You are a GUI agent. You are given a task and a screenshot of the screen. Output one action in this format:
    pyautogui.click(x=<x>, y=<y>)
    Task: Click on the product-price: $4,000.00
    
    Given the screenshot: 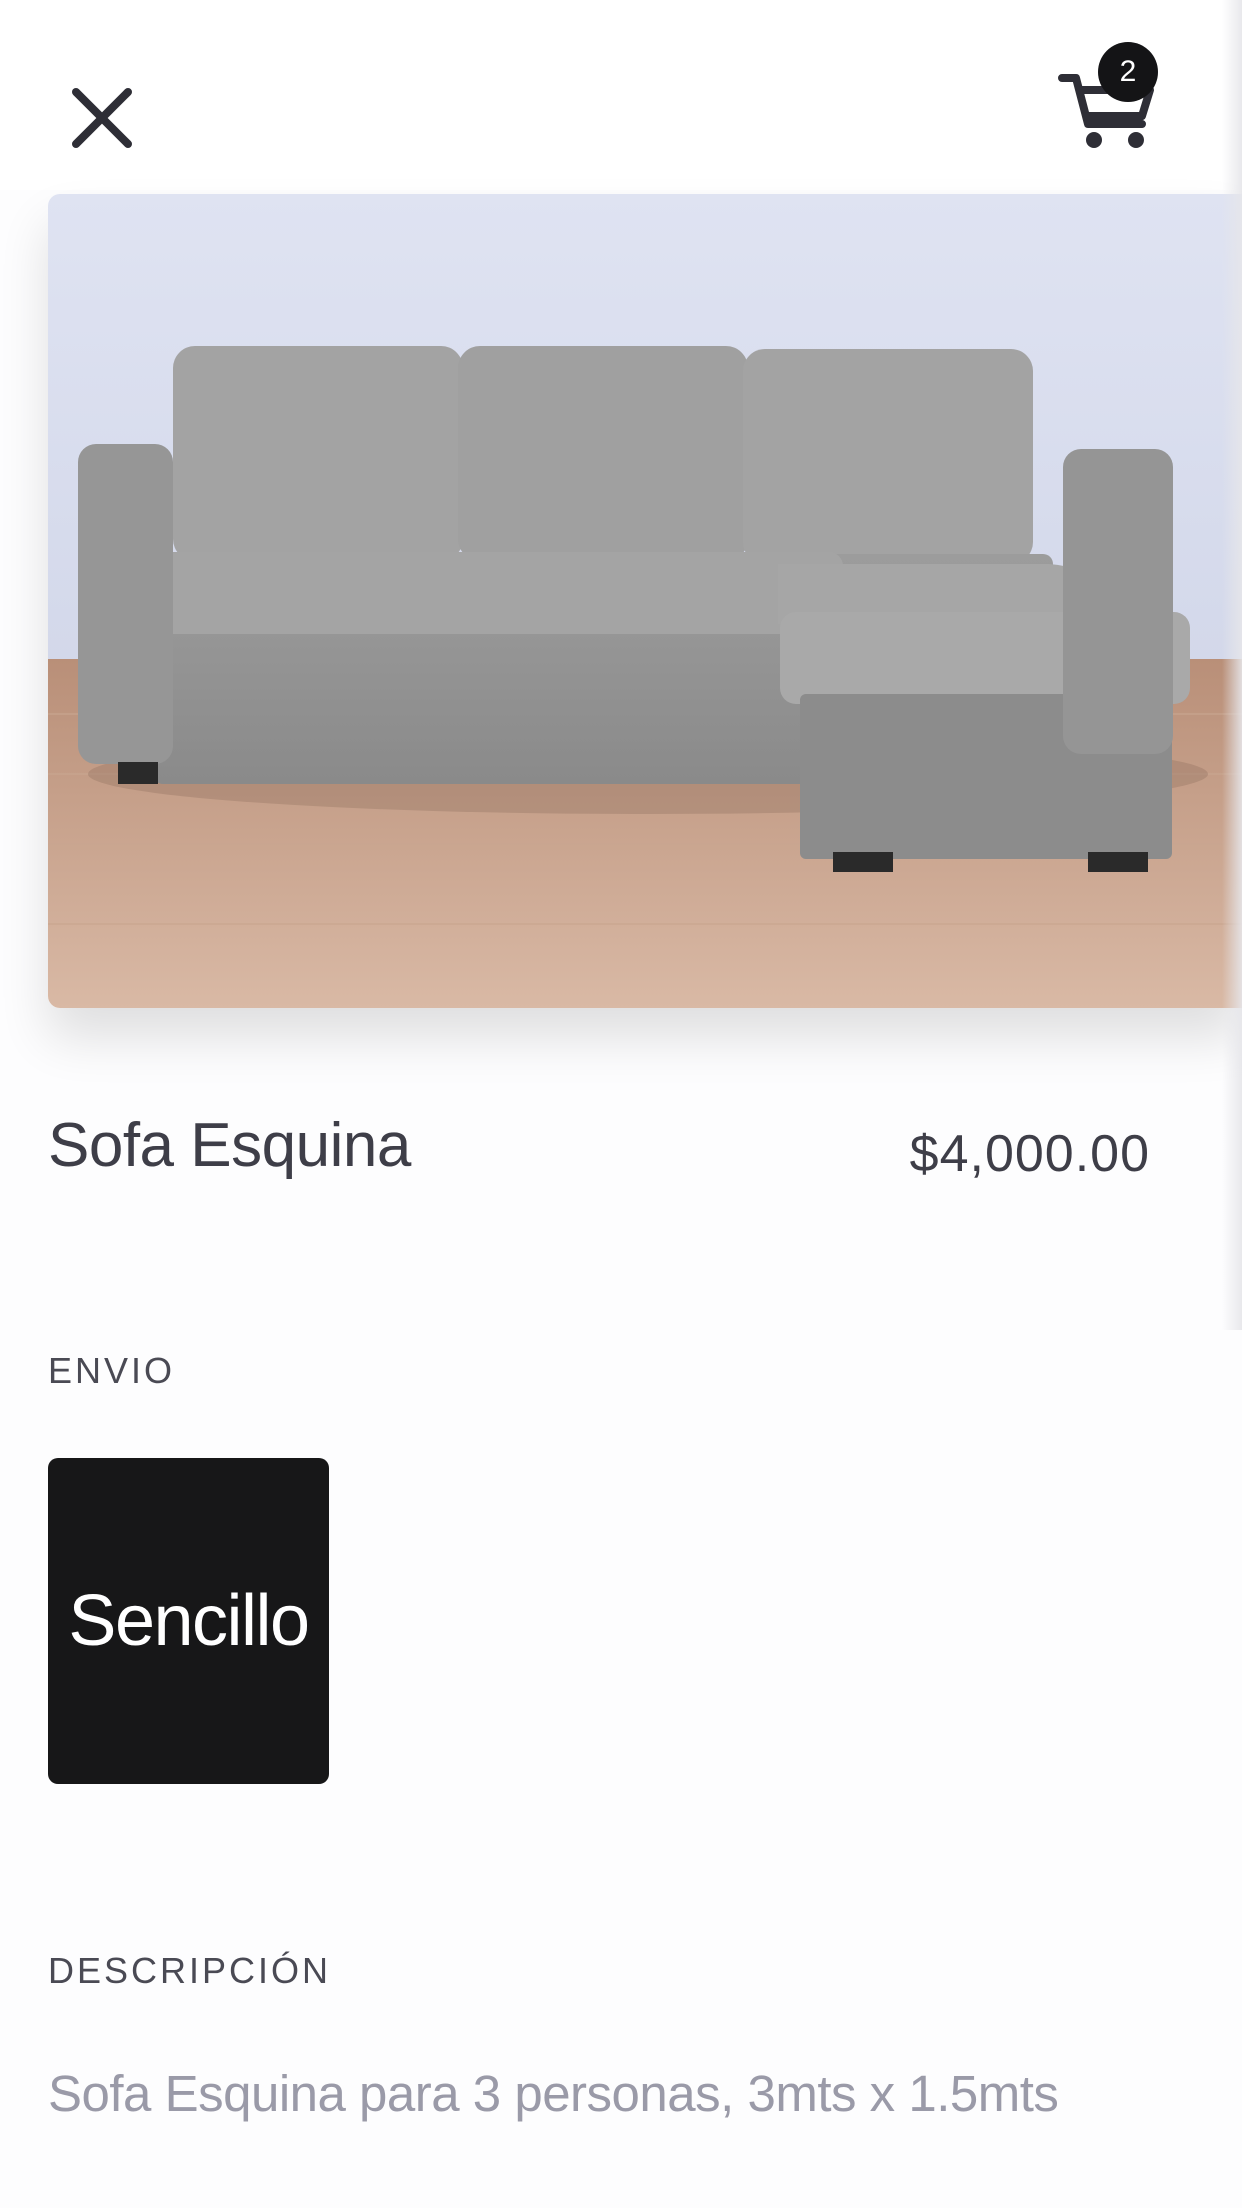 What is the action you would take?
    pyautogui.click(x=1029, y=1154)
    